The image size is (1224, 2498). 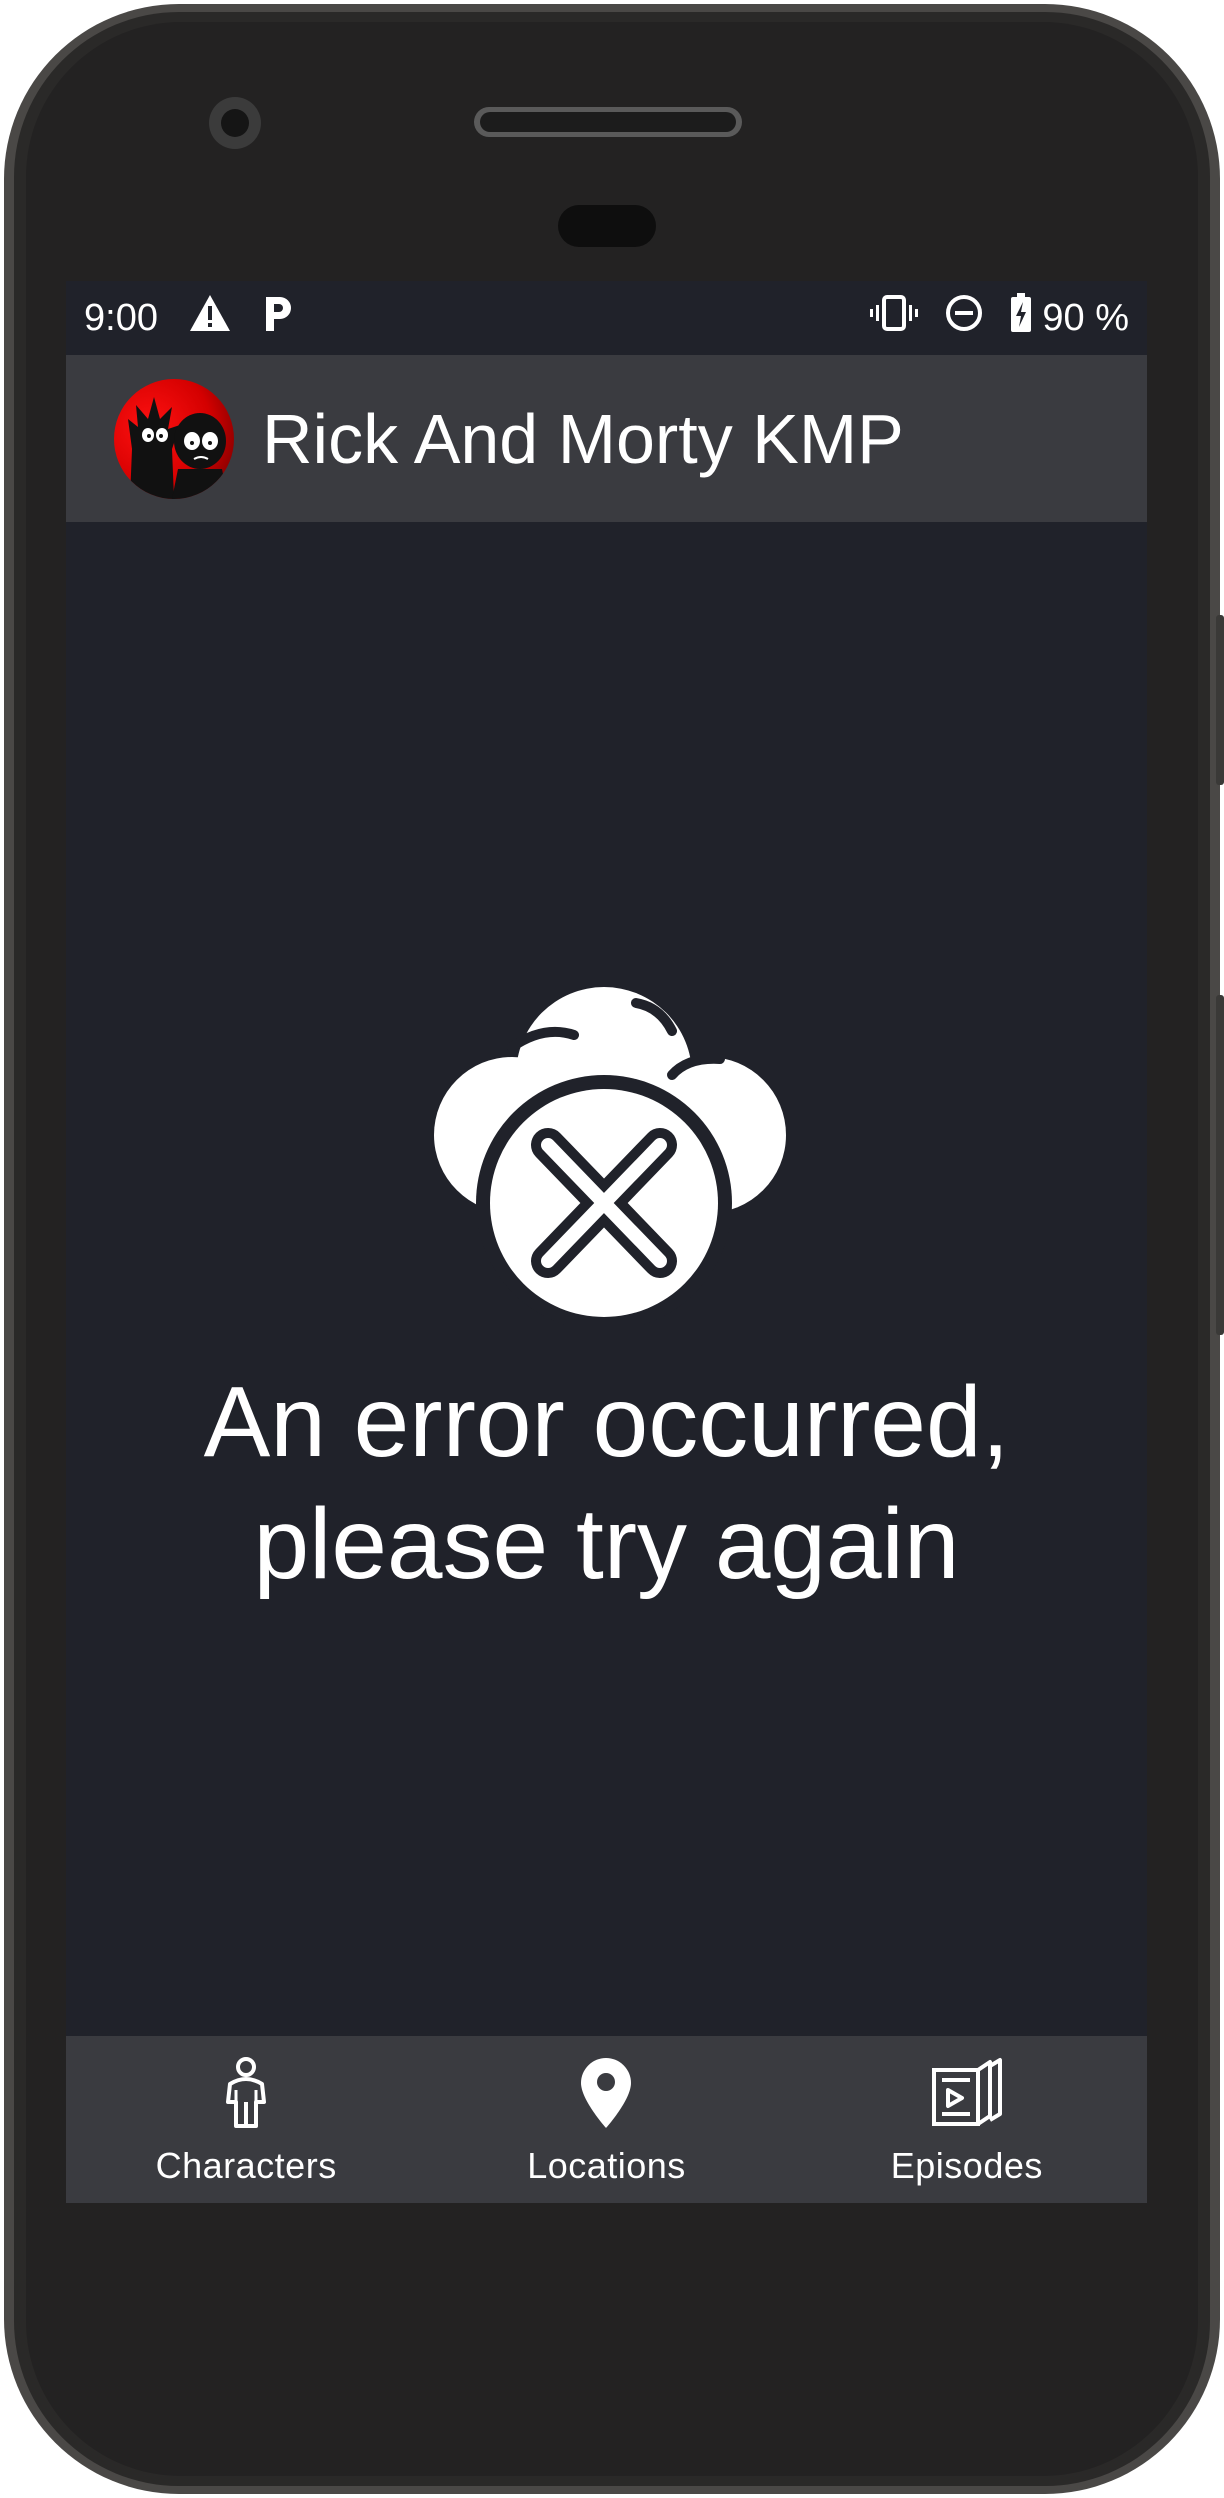 What do you see at coordinates (607, 1143) in the screenshot?
I see `cloud-error-icon` at bounding box center [607, 1143].